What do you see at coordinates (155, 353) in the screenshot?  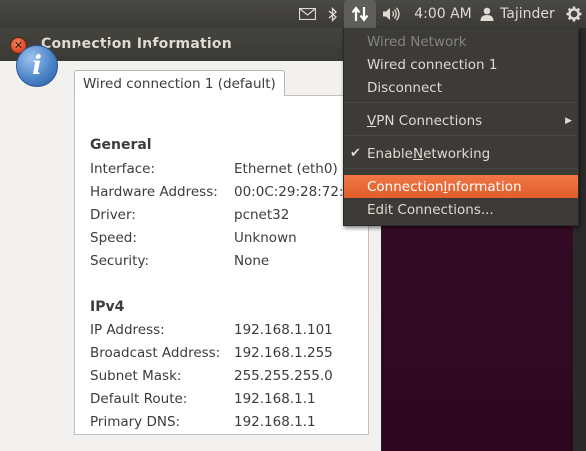 I see `broadcast-address-label: Broadcast Address:` at bounding box center [155, 353].